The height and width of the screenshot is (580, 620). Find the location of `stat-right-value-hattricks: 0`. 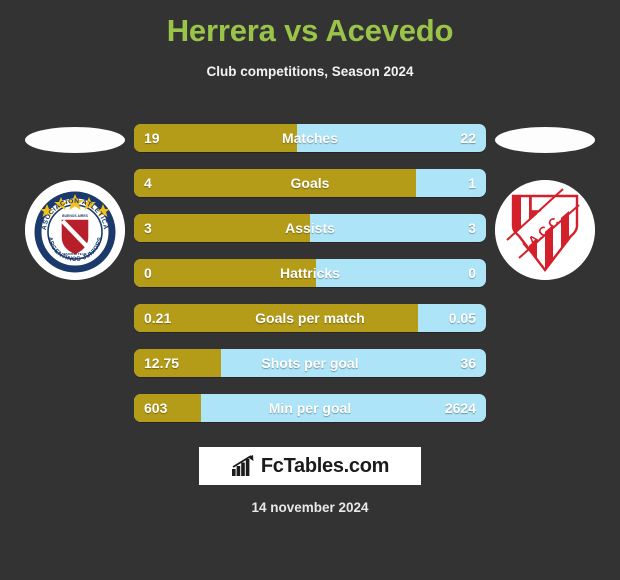

stat-right-value-hattricks: 0 is located at coordinates (472, 273).